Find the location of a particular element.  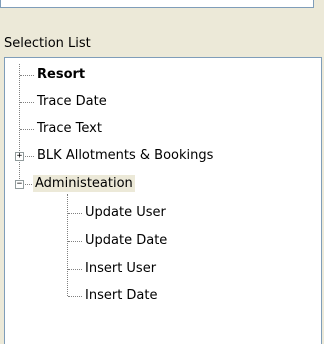

tree-item-label: Administeation is located at coordinates (84, 183).